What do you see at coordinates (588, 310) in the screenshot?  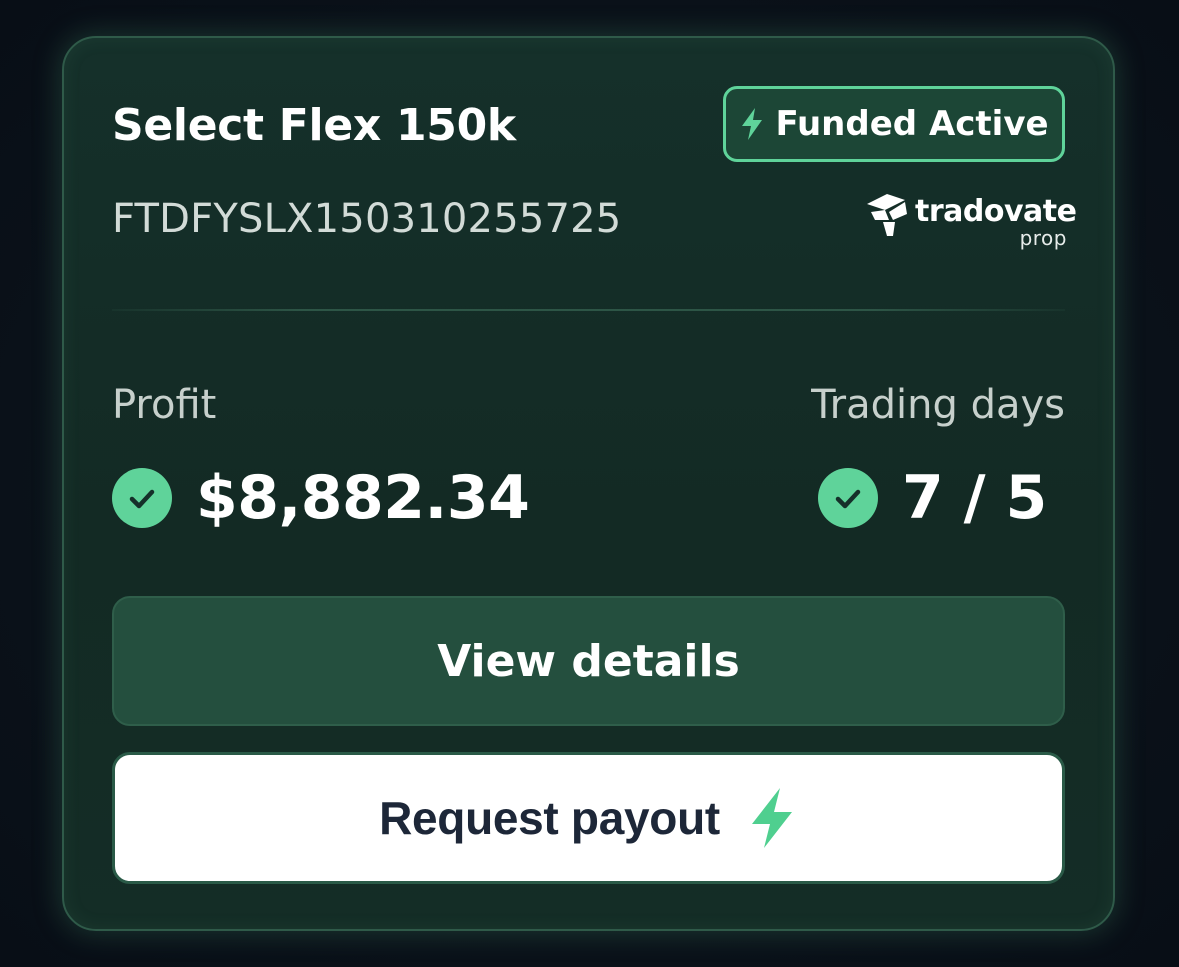 I see `divider` at bounding box center [588, 310].